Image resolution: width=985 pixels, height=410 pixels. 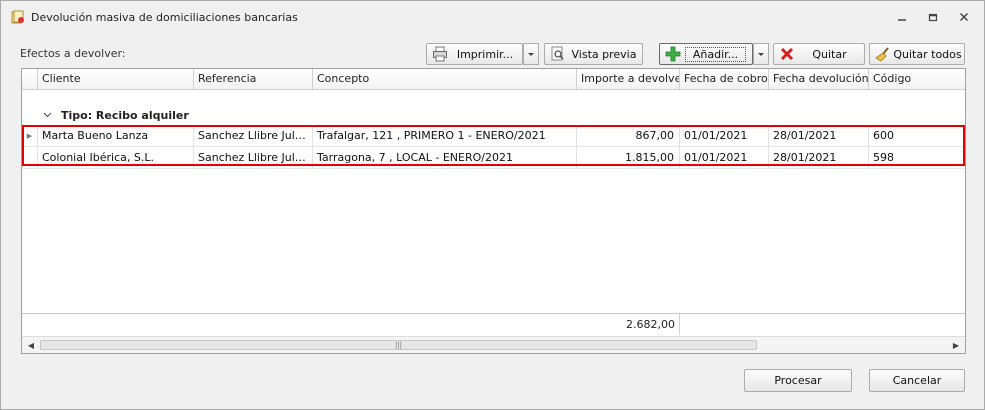 I want to click on header-concepto: Concepto, so click(x=445, y=79).